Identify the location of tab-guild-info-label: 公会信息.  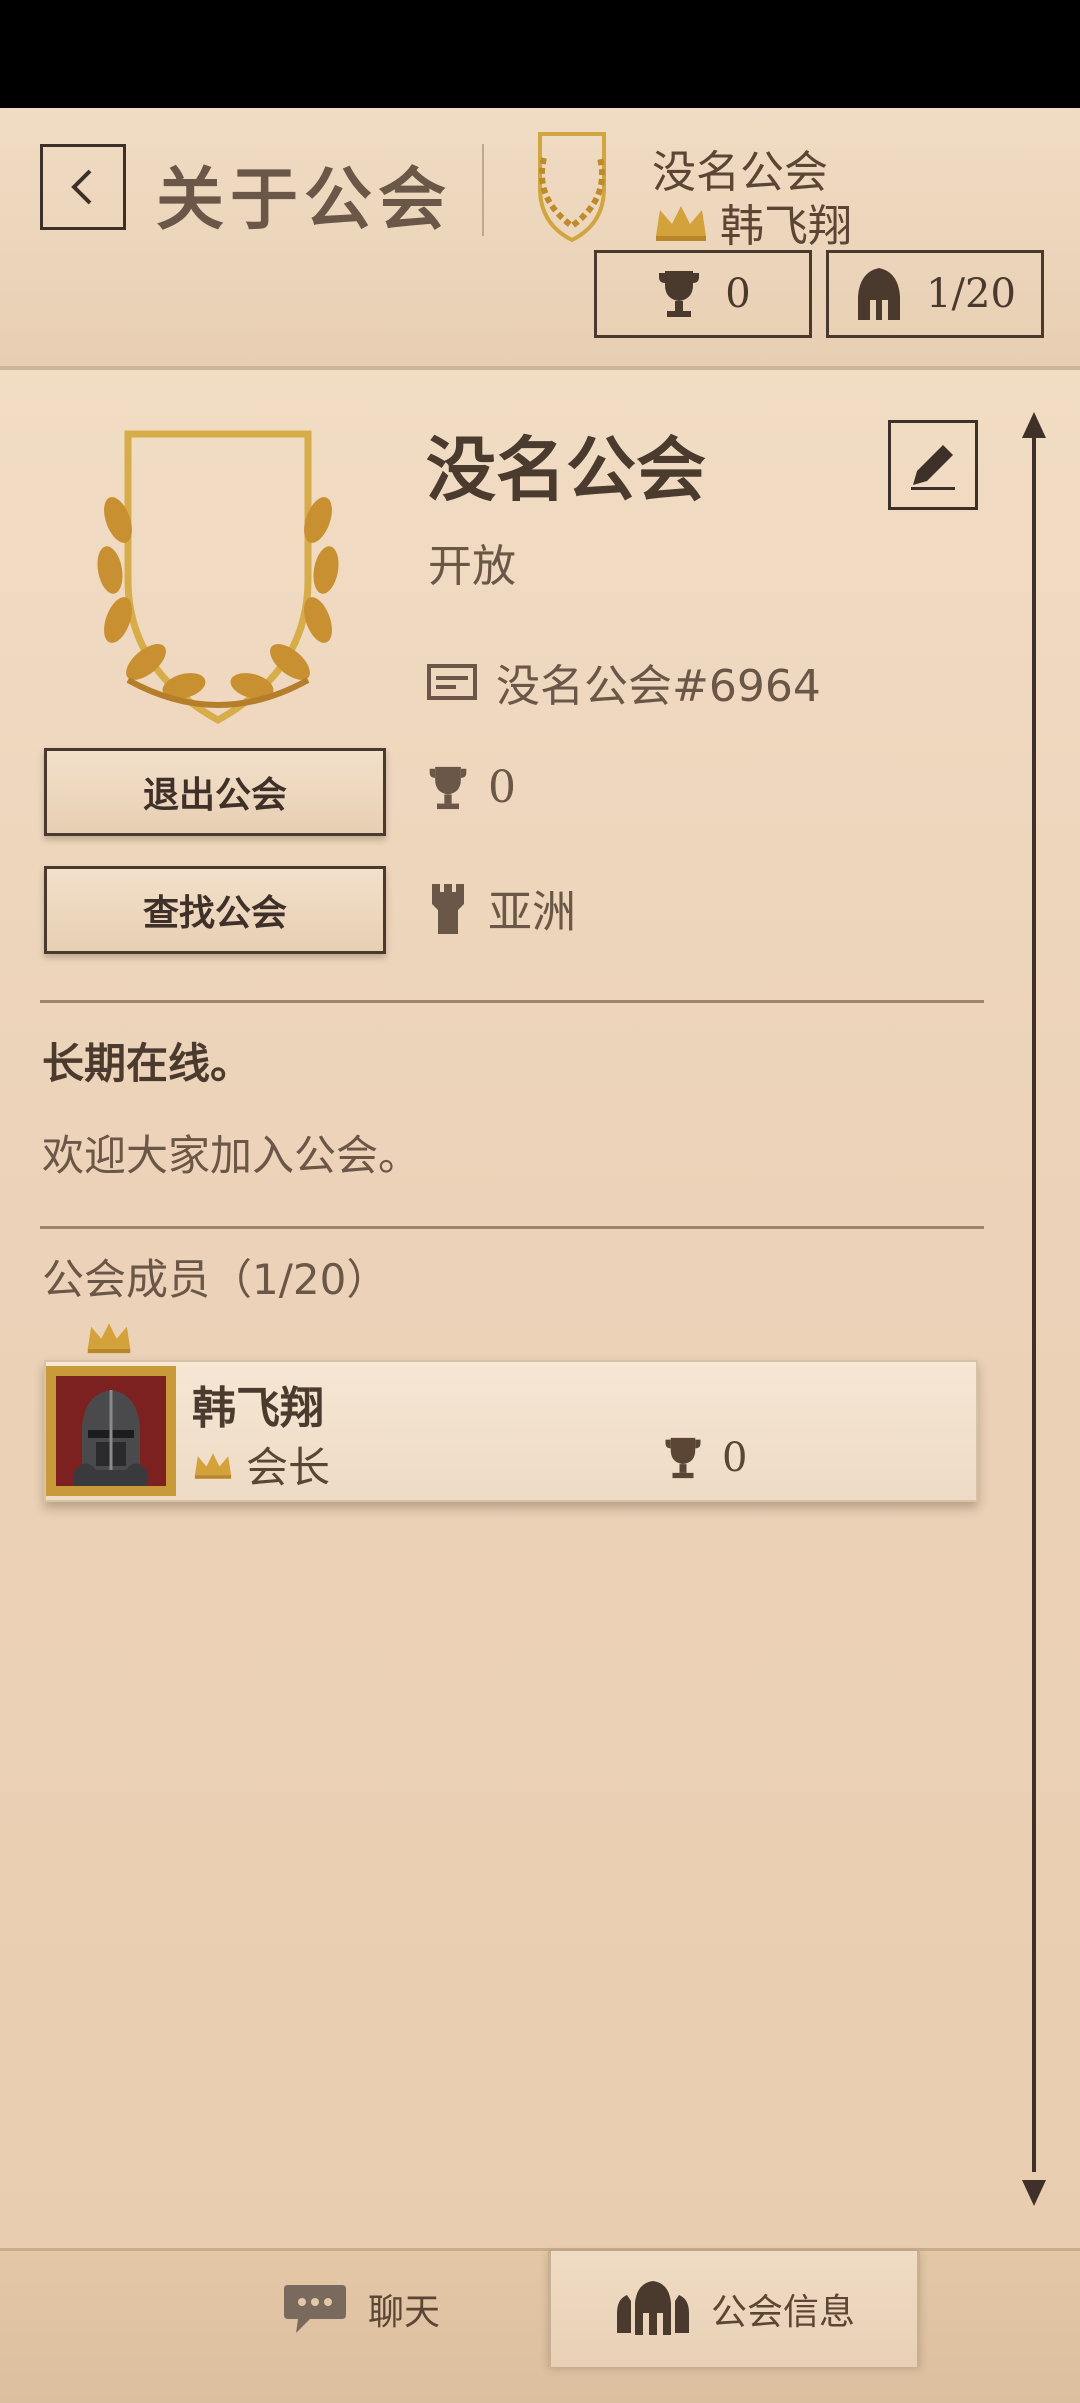
(782, 2312).